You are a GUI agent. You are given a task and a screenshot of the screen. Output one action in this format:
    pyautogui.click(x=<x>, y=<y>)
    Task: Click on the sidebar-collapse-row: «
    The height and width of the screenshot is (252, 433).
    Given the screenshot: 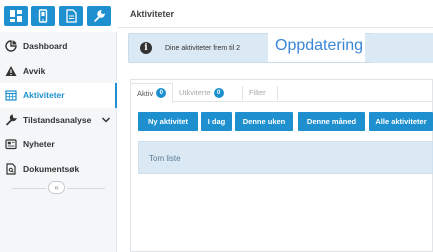 What is the action you would take?
    pyautogui.click(x=58, y=188)
    